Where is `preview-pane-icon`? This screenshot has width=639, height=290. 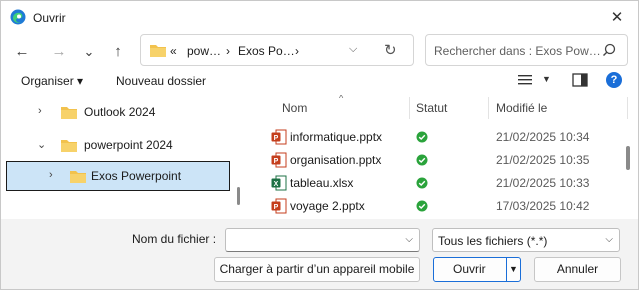
preview-pane-icon is located at coordinates (580, 80).